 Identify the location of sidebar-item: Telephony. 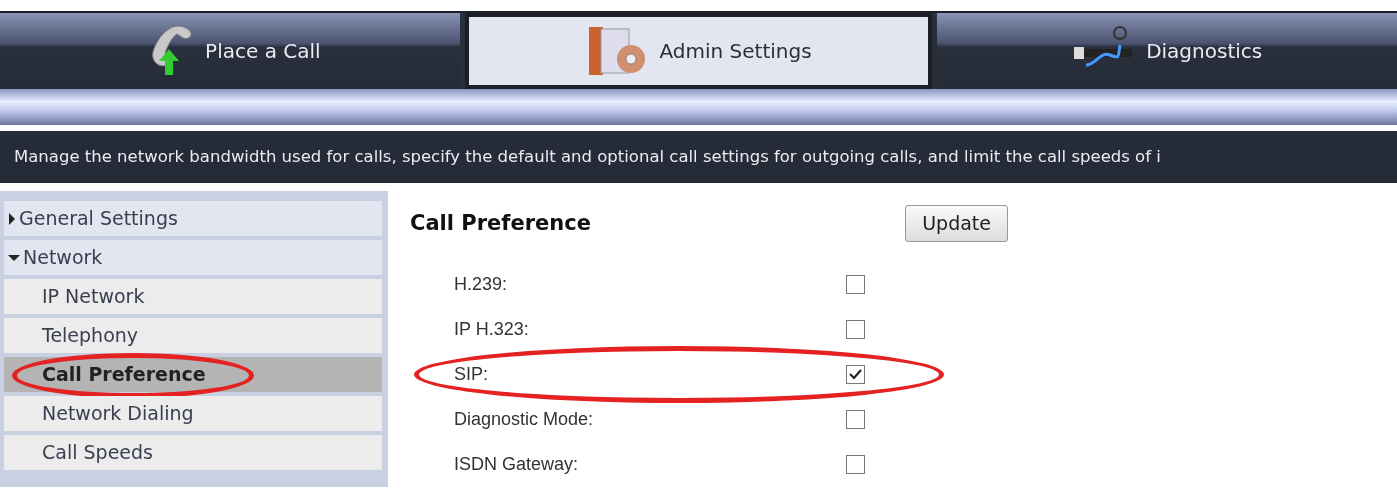
(193, 335).